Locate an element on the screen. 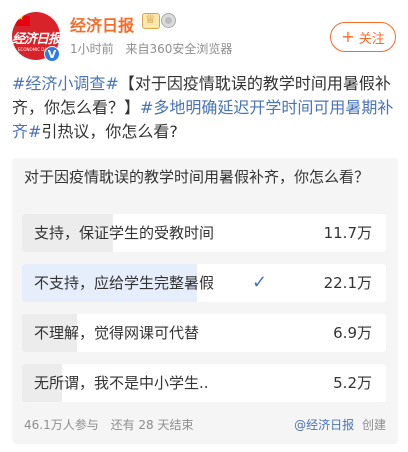 The width and height of the screenshot is (408, 452). poll-option-count: 6.9万 is located at coordinates (352, 333).